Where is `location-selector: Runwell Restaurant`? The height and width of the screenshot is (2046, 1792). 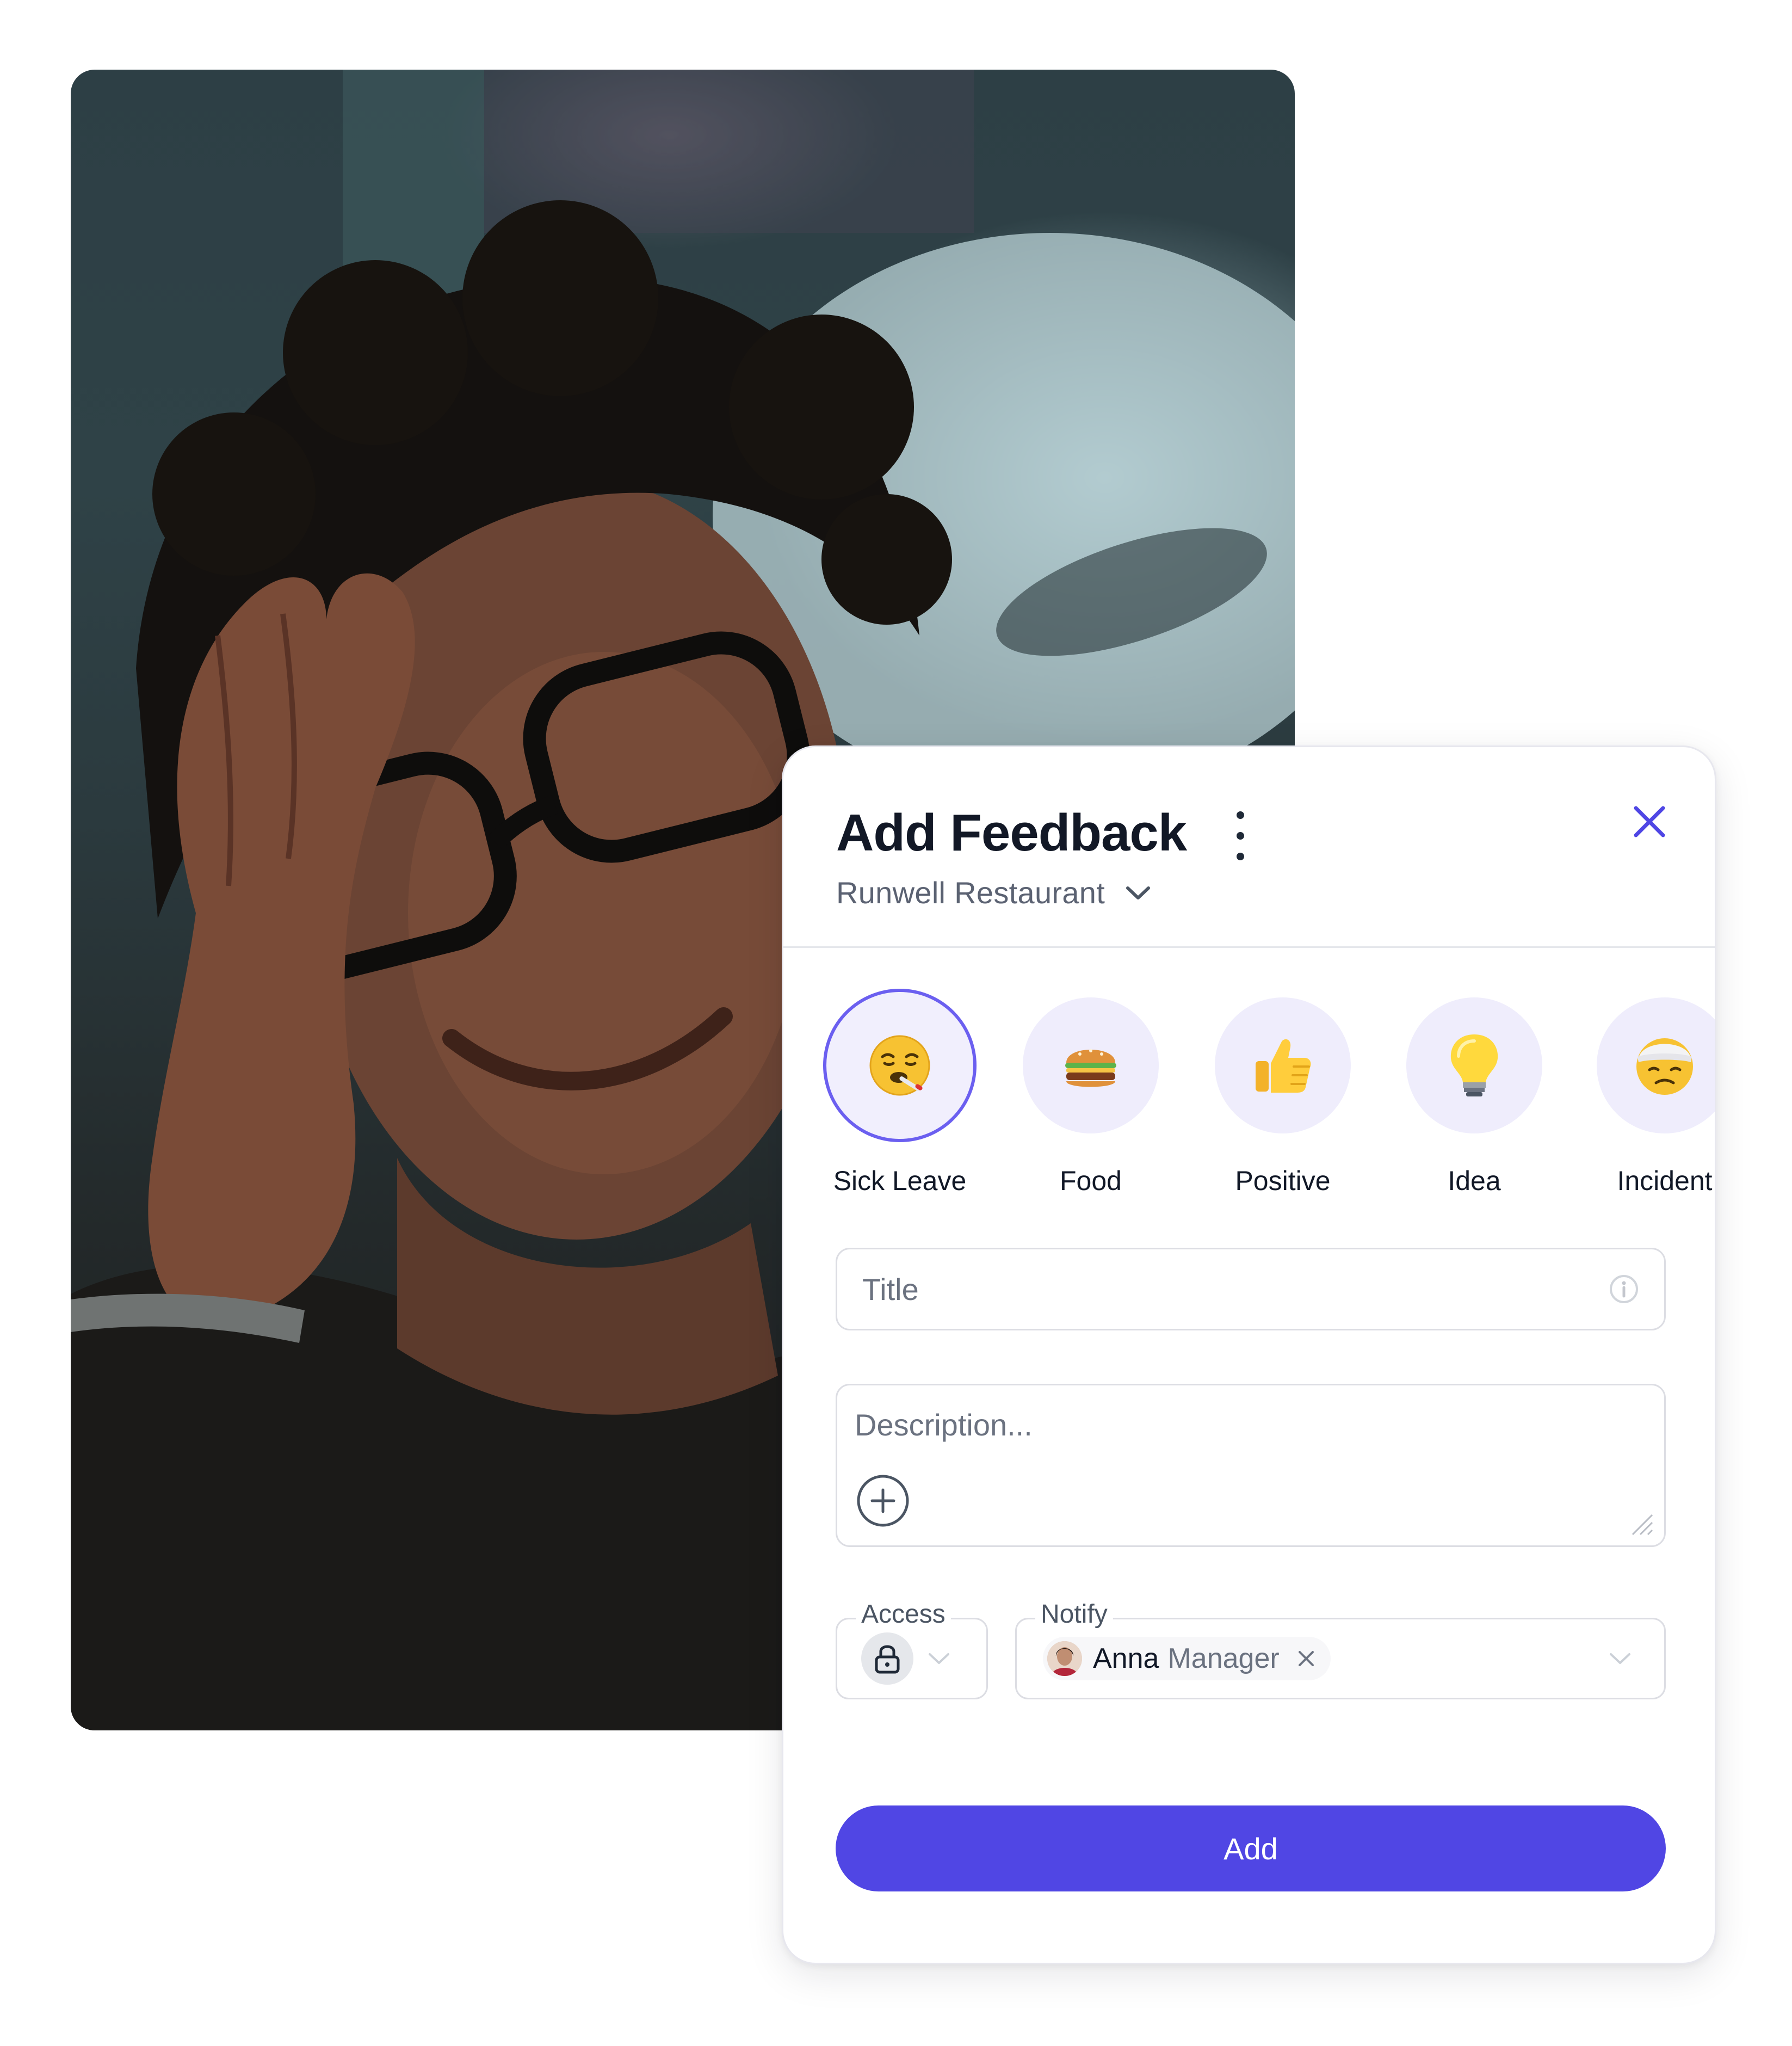 location-selector: Runwell Restaurant is located at coordinates (993, 892).